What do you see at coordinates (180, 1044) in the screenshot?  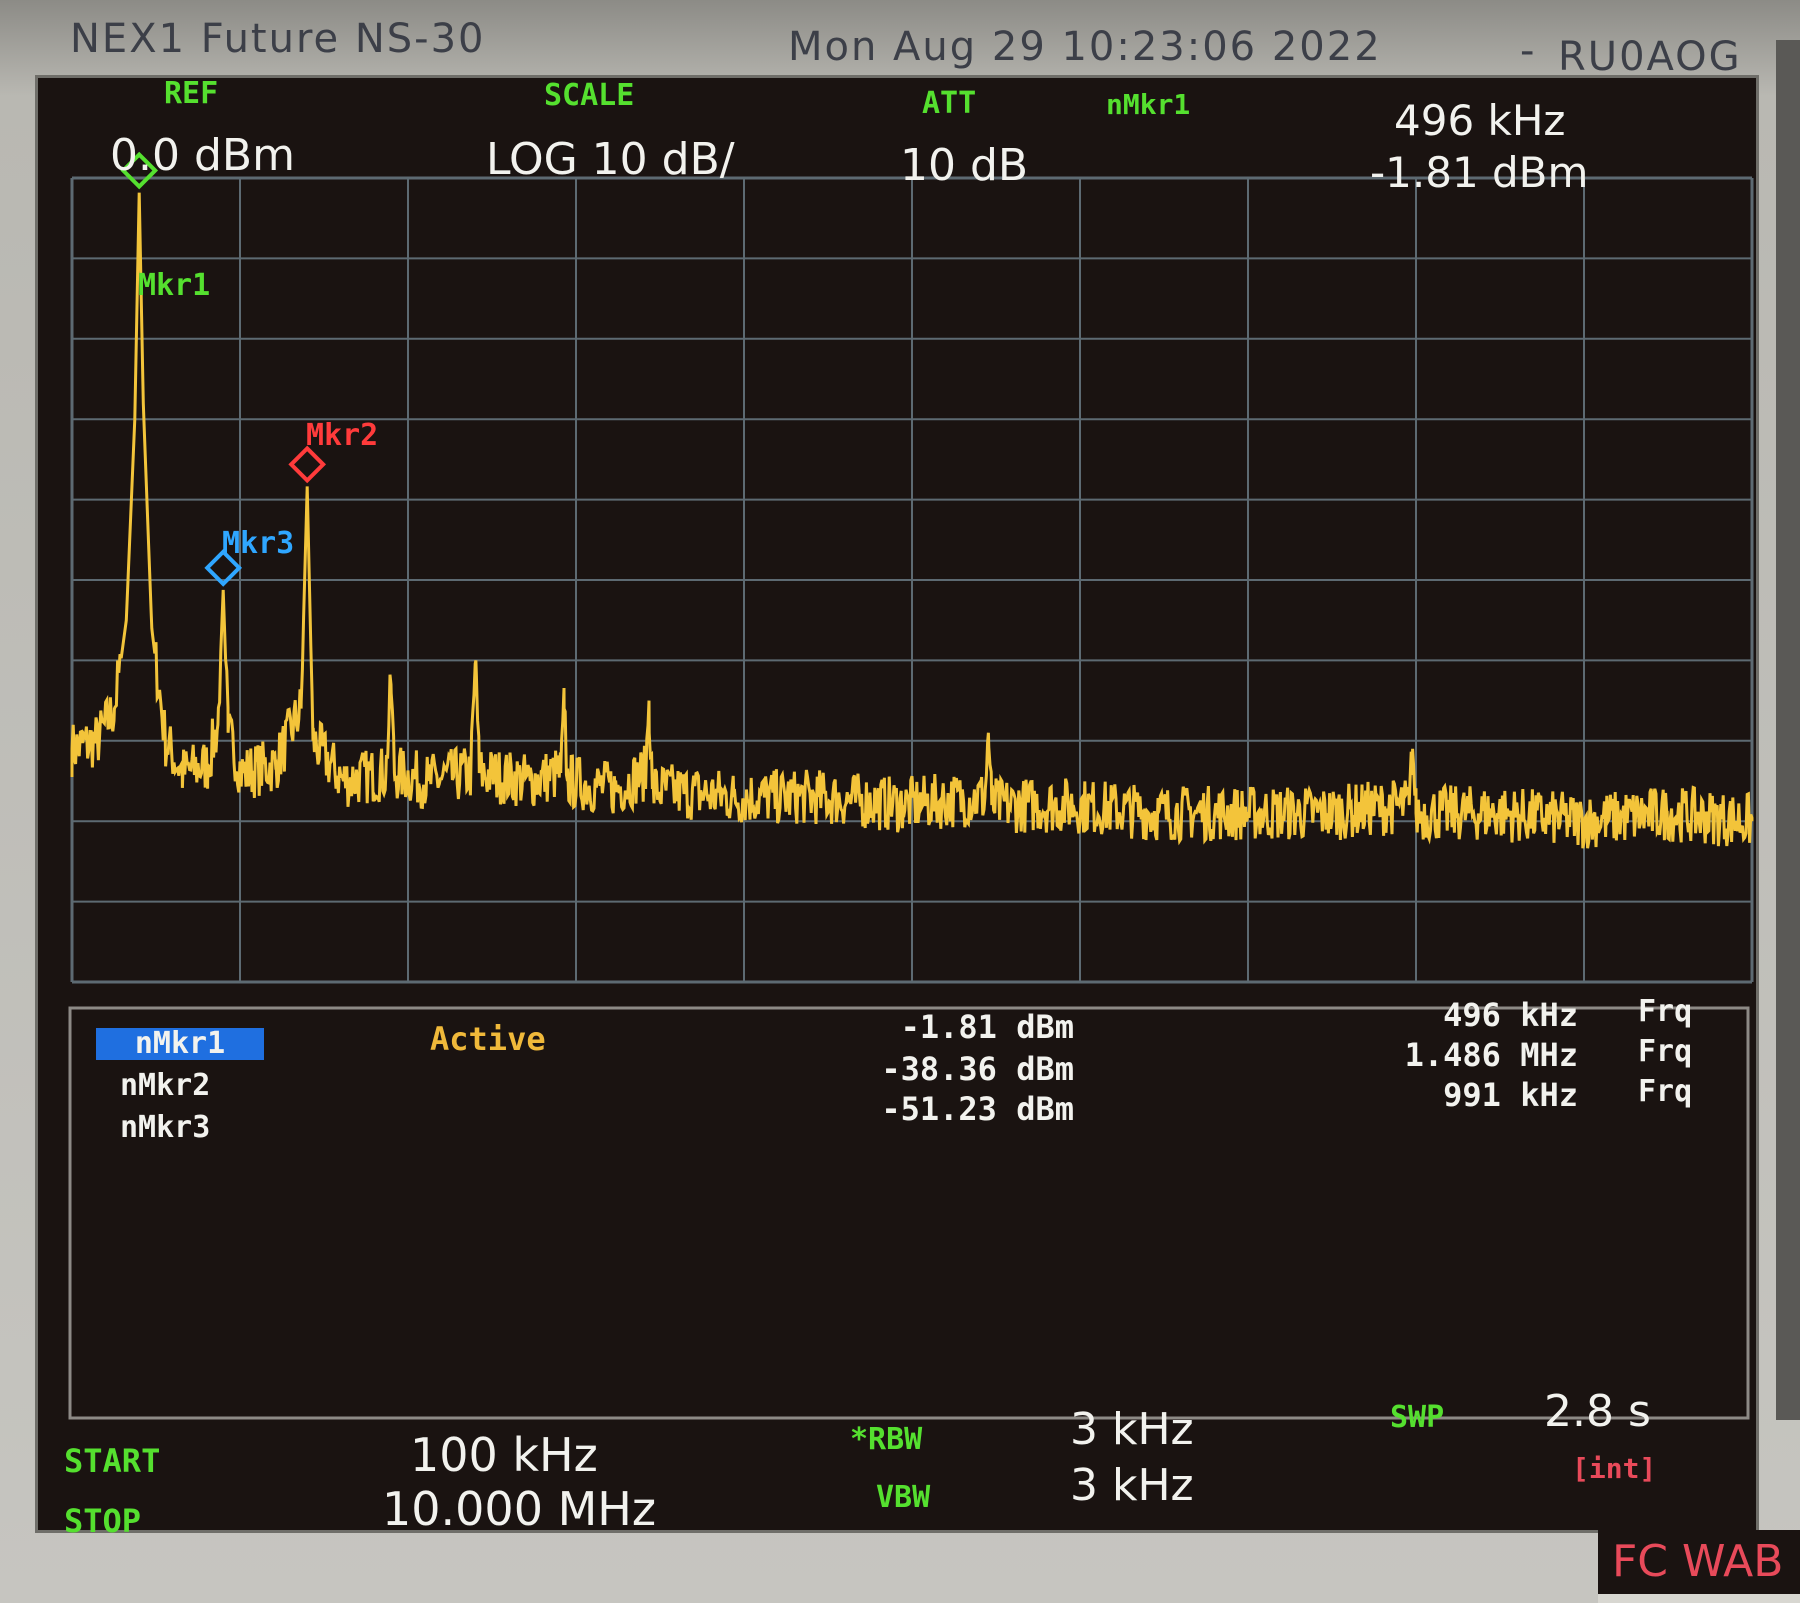 I see `marker-row-1-name: nMkr1` at bounding box center [180, 1044].